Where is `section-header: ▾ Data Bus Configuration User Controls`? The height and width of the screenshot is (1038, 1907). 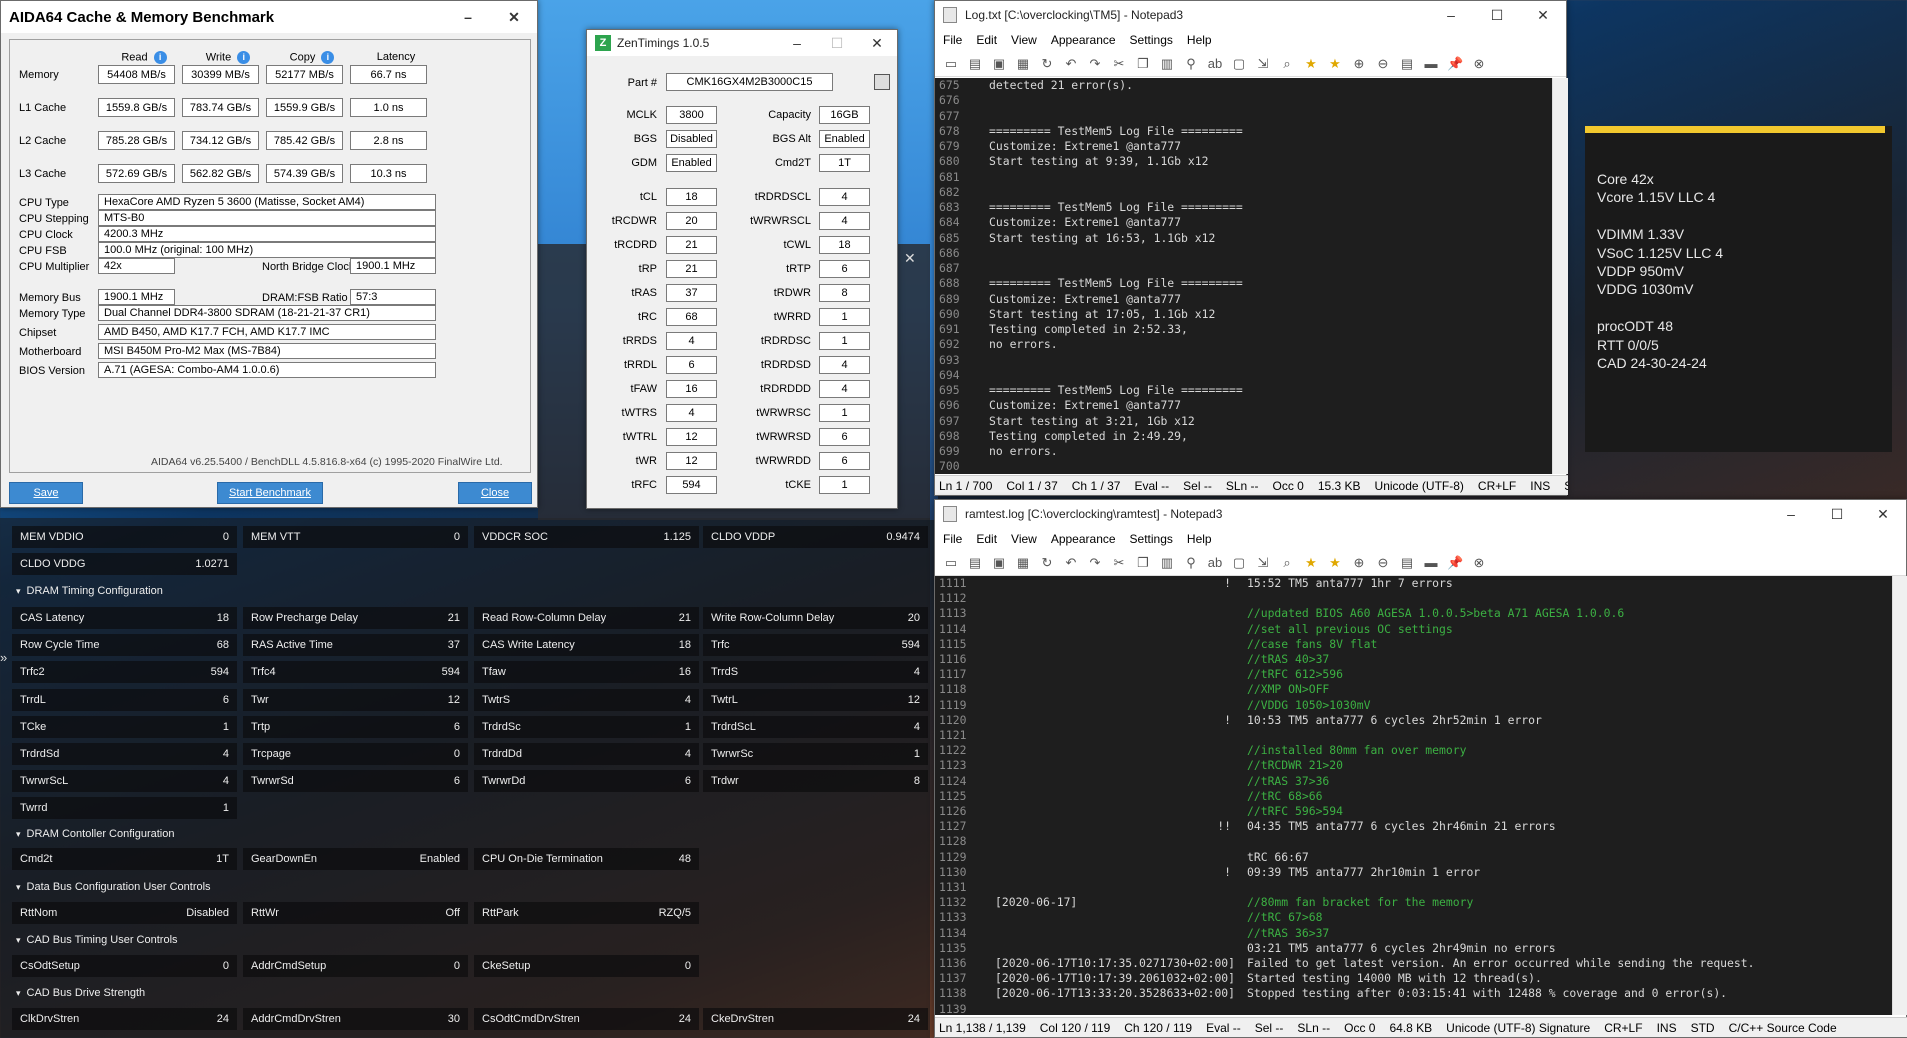
section-header: ▾ Data Bus Configuration User Controls is located at coordinates (113, 887).